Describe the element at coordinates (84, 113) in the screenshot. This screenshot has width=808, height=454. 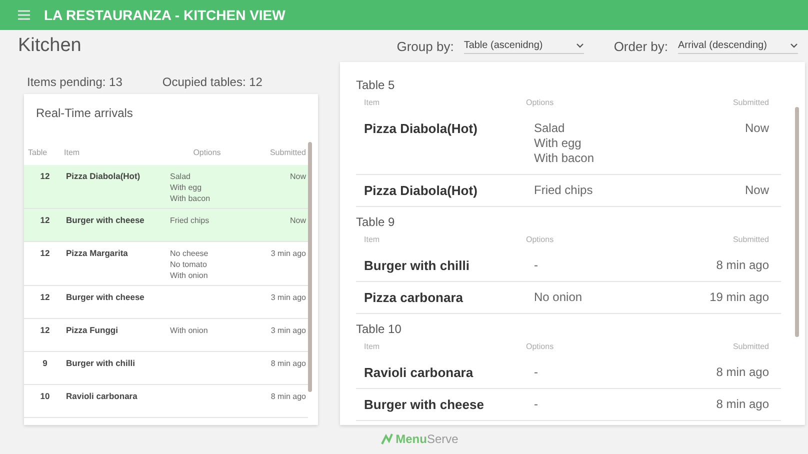
I see `card-title: Real-Time arrivals` at that location.